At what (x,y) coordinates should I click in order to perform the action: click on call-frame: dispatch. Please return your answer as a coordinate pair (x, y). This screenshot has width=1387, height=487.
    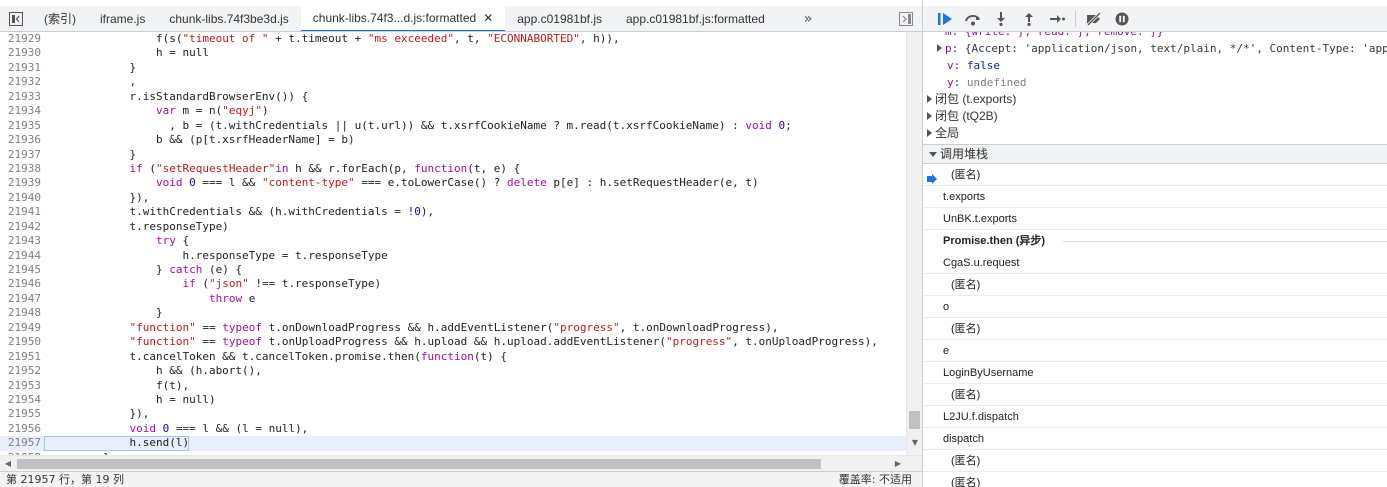
    Looking at the image, I should click on (1155, 439).